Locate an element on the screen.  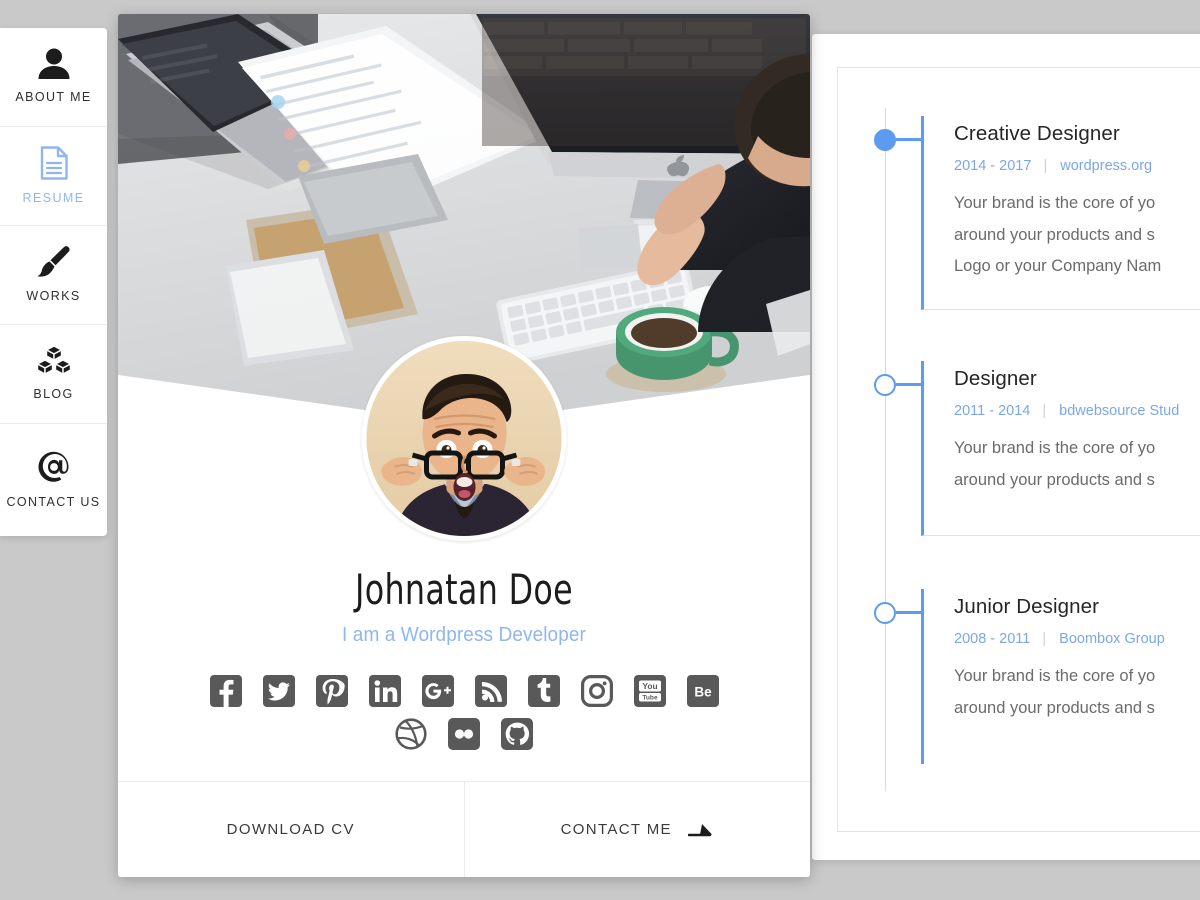
sidebar-item-label: WORKS is located at coordinates (53, 295).